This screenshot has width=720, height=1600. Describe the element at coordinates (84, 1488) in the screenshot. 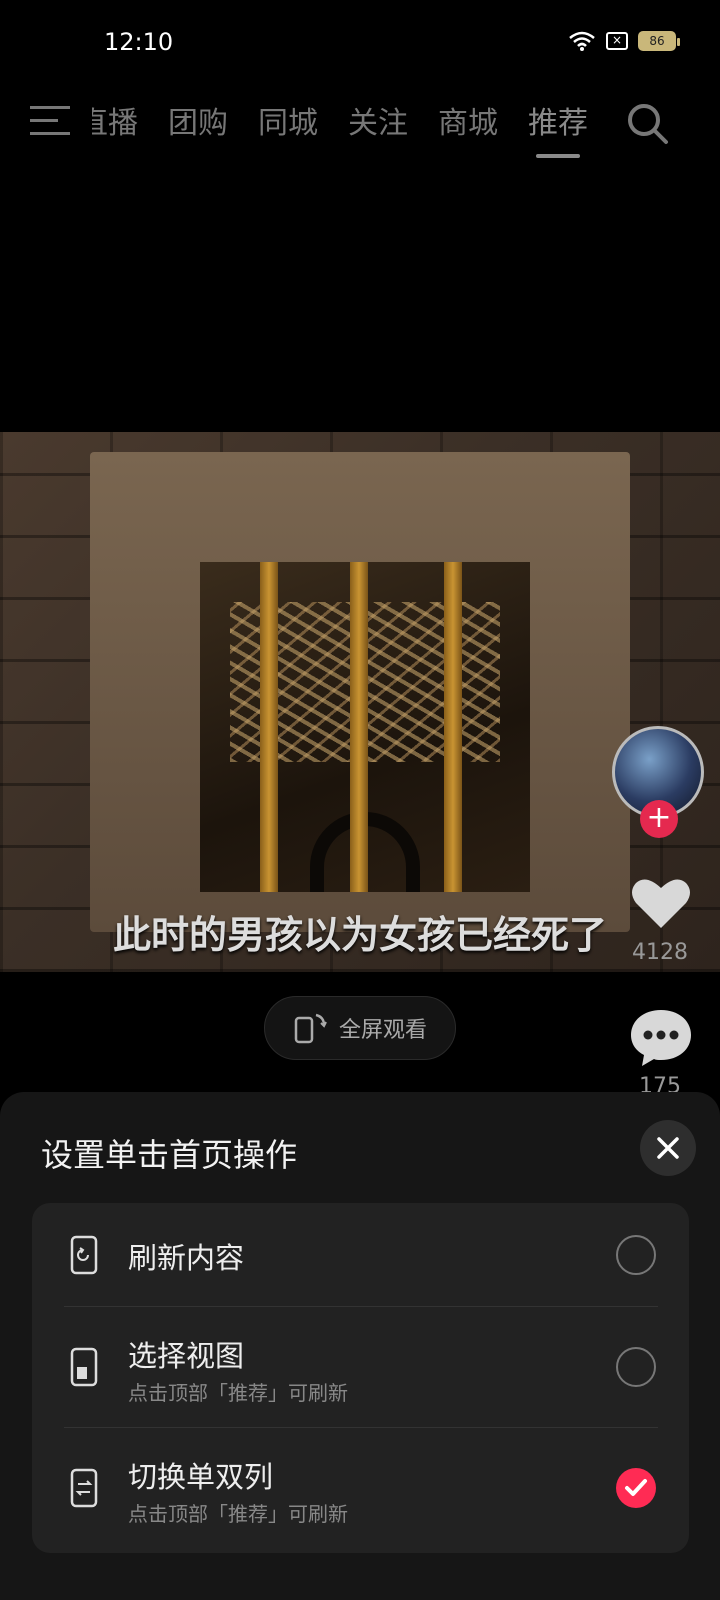

I see `switch-phone-icon` at that location.